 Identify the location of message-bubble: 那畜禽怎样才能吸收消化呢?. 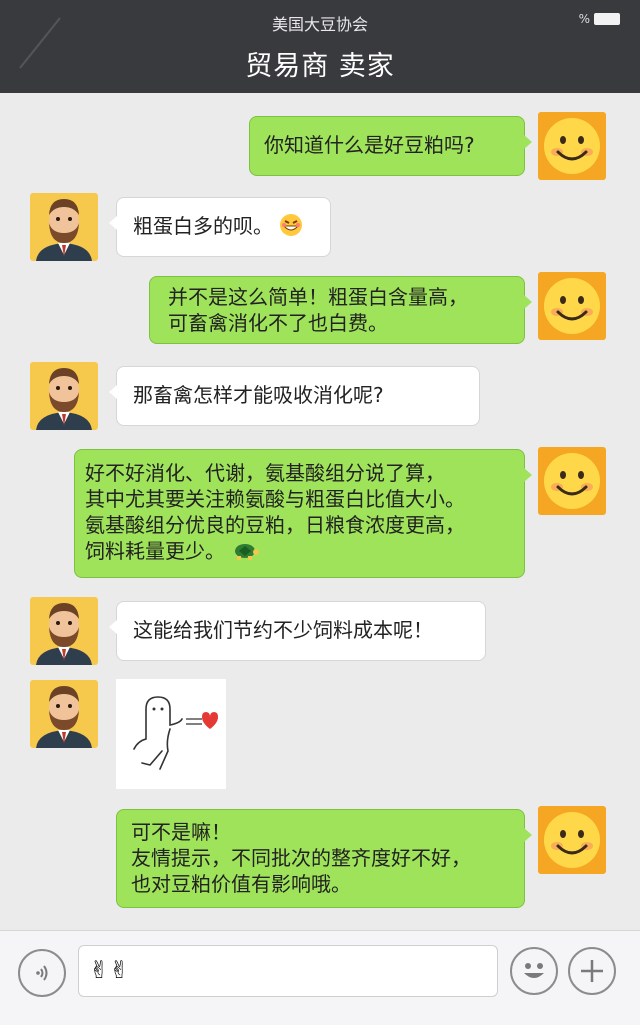
(294, 396).